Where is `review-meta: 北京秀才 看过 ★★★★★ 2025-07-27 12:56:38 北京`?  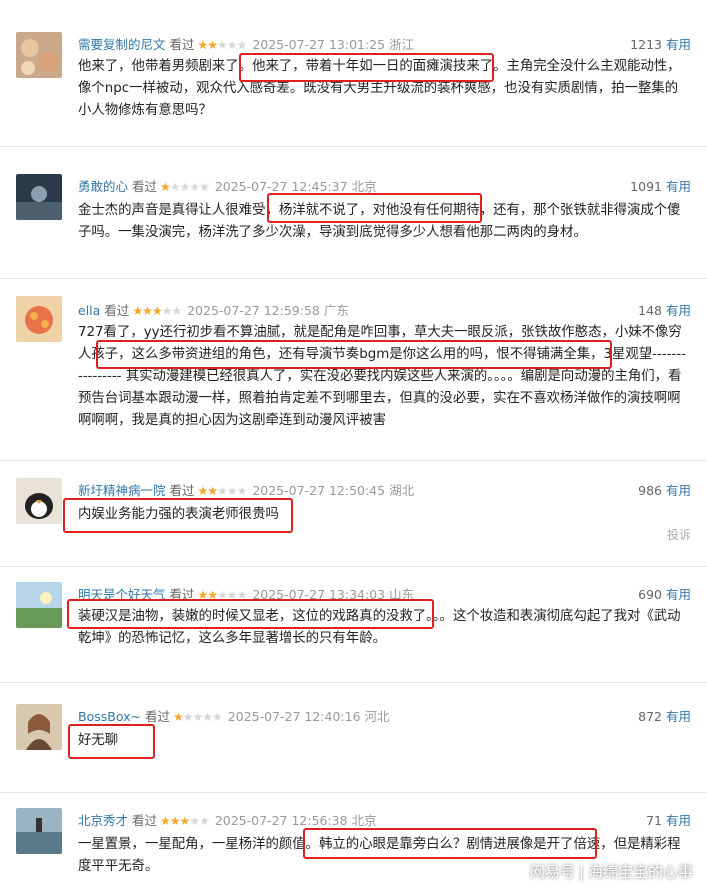
review-meta: 北京秀才 看过 ★★★★★ 2025-07-27 12:56:38 北京 is located at coordinates (227, 819).